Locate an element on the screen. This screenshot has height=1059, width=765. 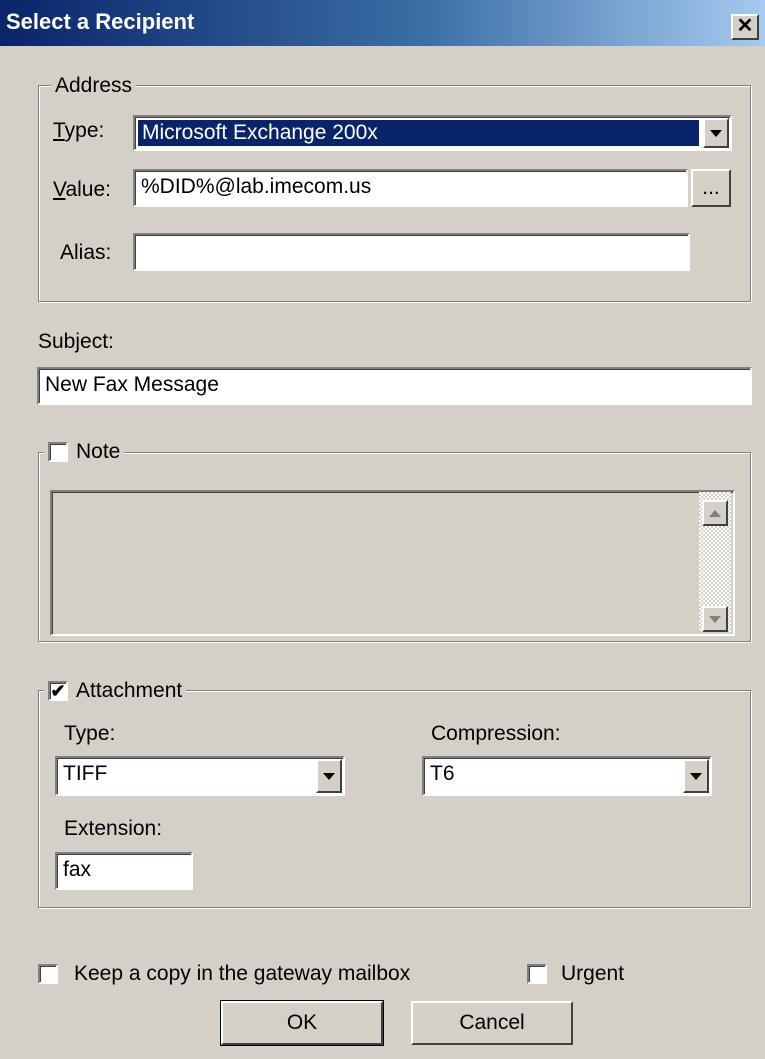
compression-select: T6 is located at coordinates (567, 776).